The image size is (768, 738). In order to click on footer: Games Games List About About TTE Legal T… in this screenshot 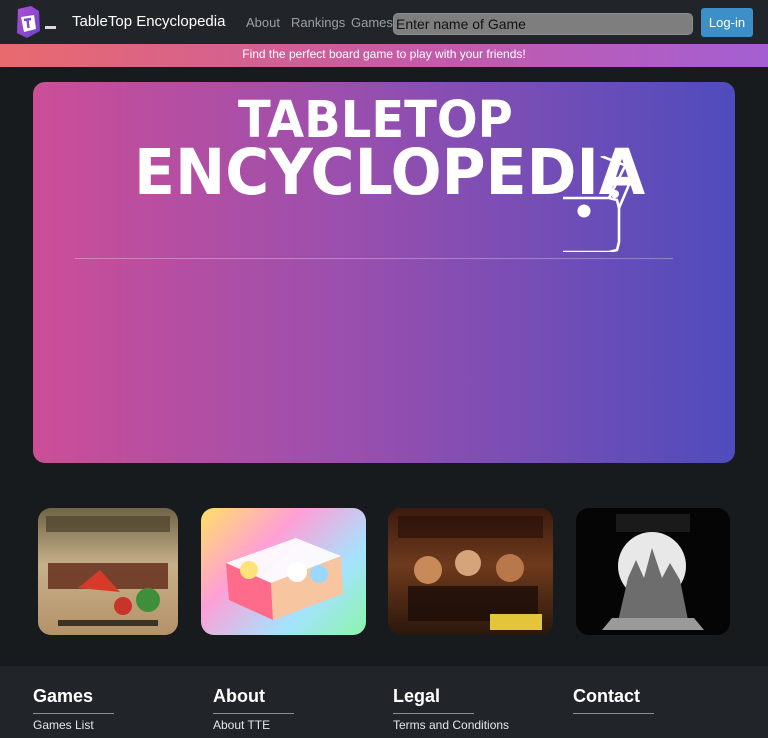, I will do `click(384, 702)`.